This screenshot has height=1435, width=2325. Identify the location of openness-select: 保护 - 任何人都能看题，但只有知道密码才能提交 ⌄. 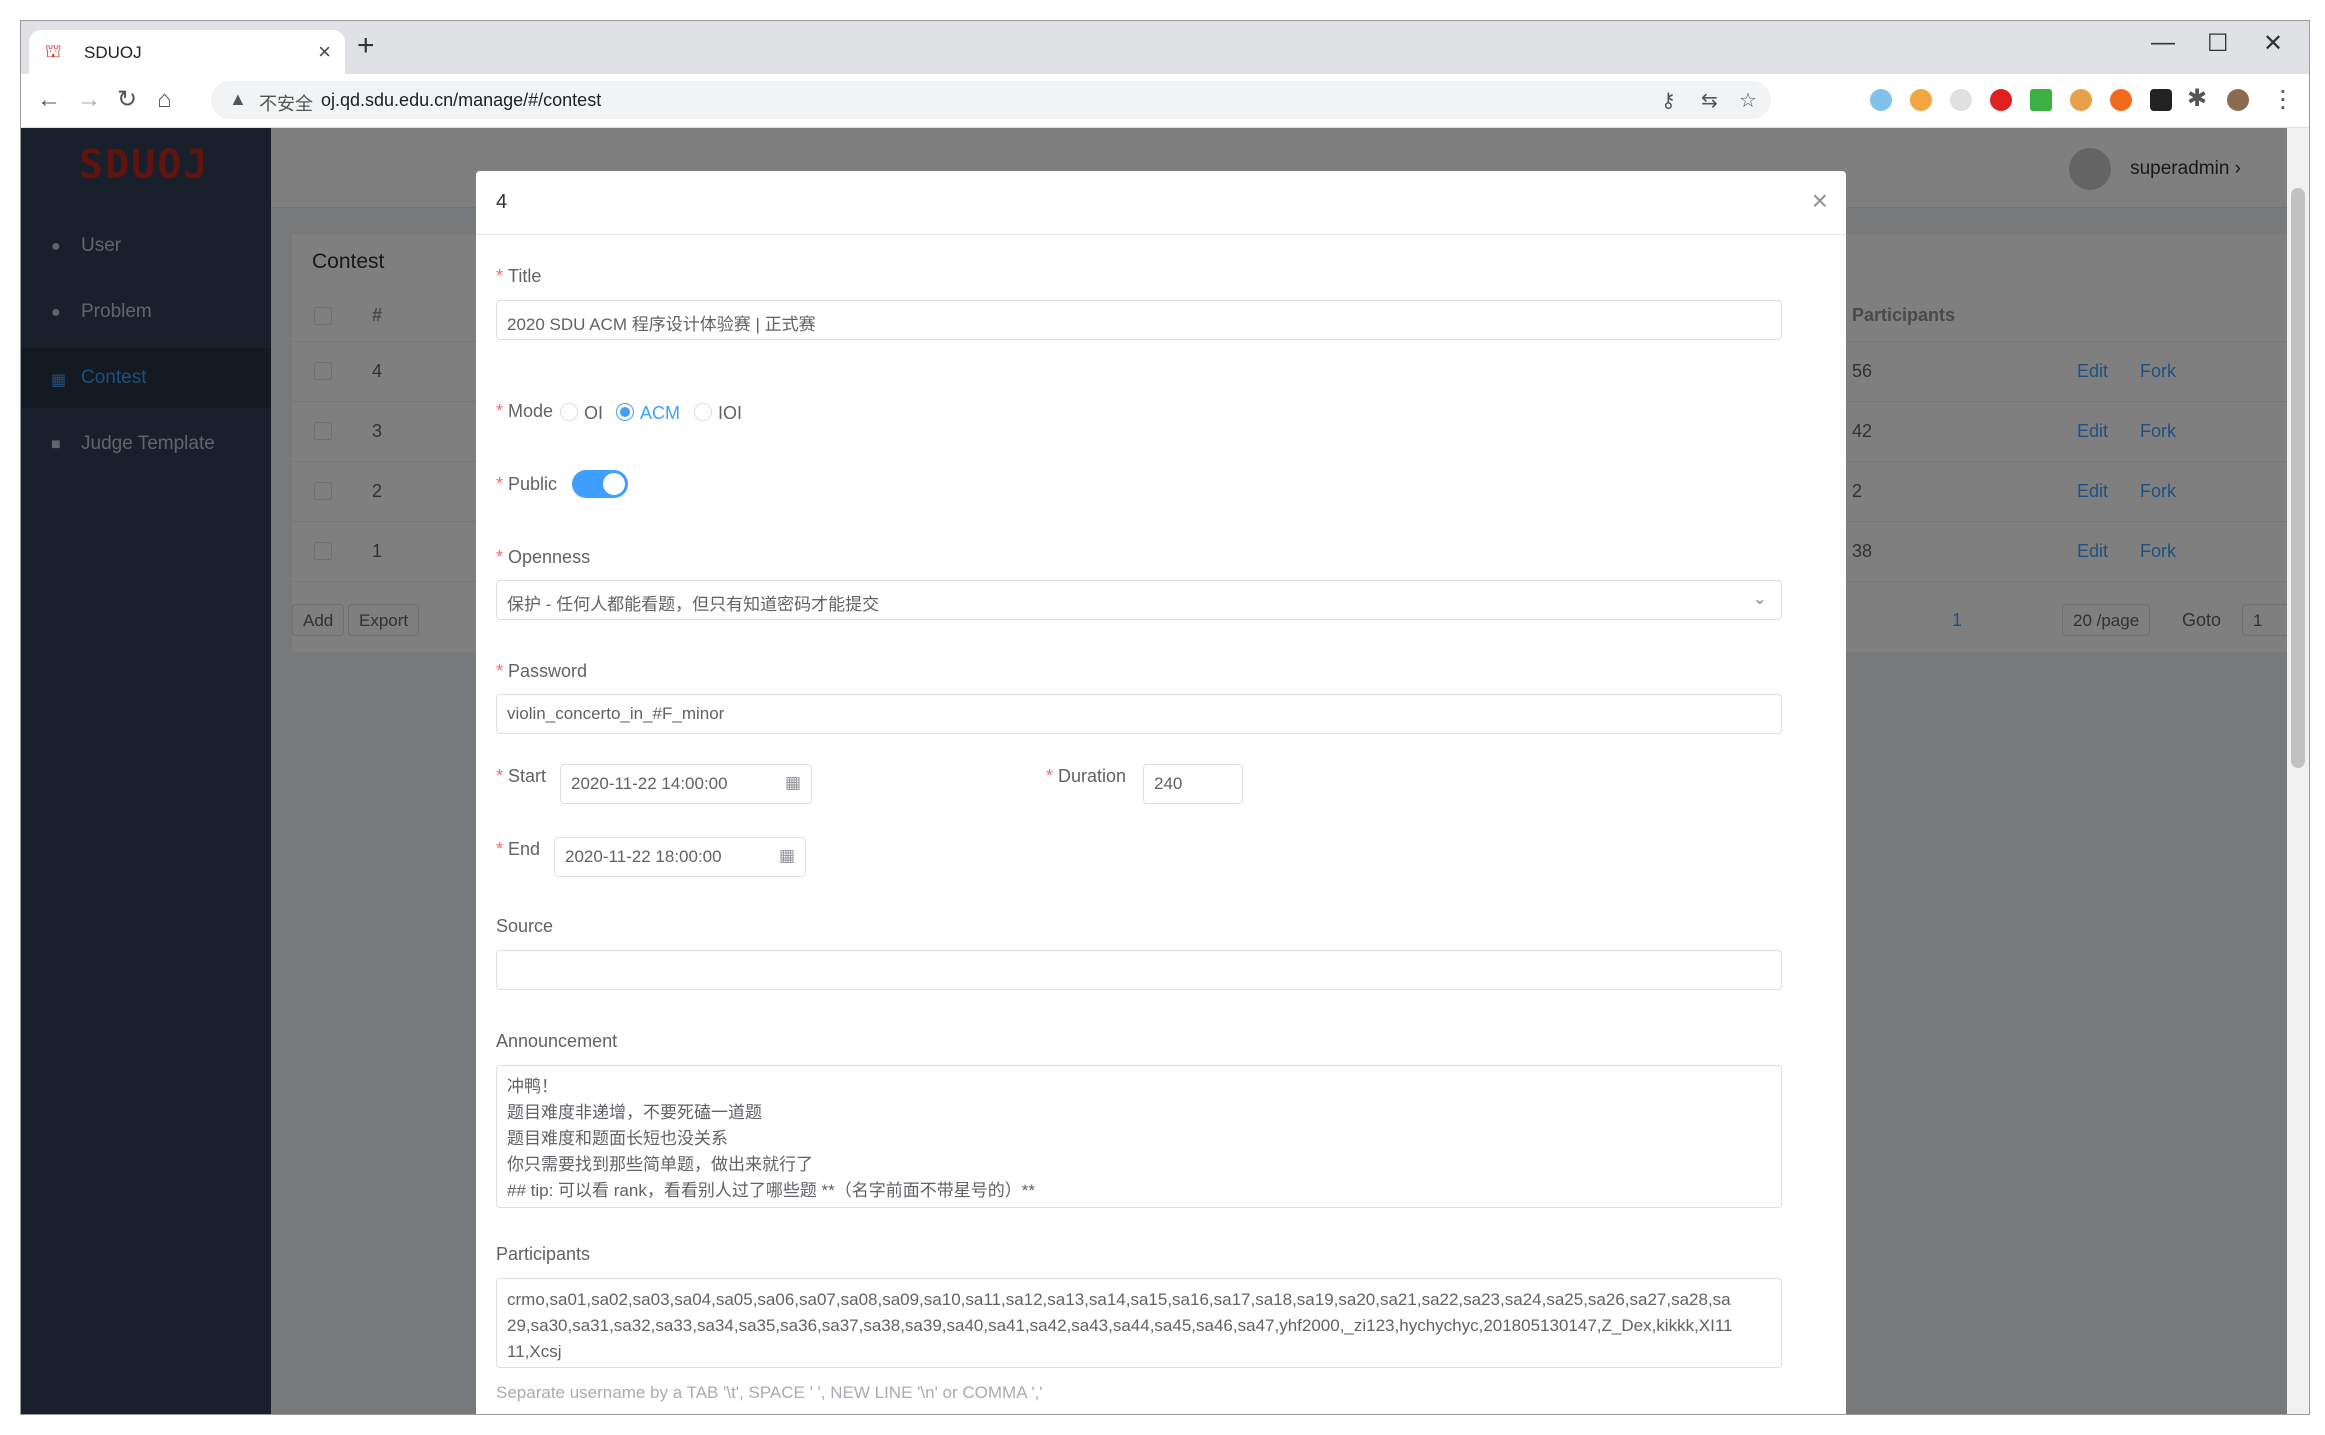
(1139, 600).